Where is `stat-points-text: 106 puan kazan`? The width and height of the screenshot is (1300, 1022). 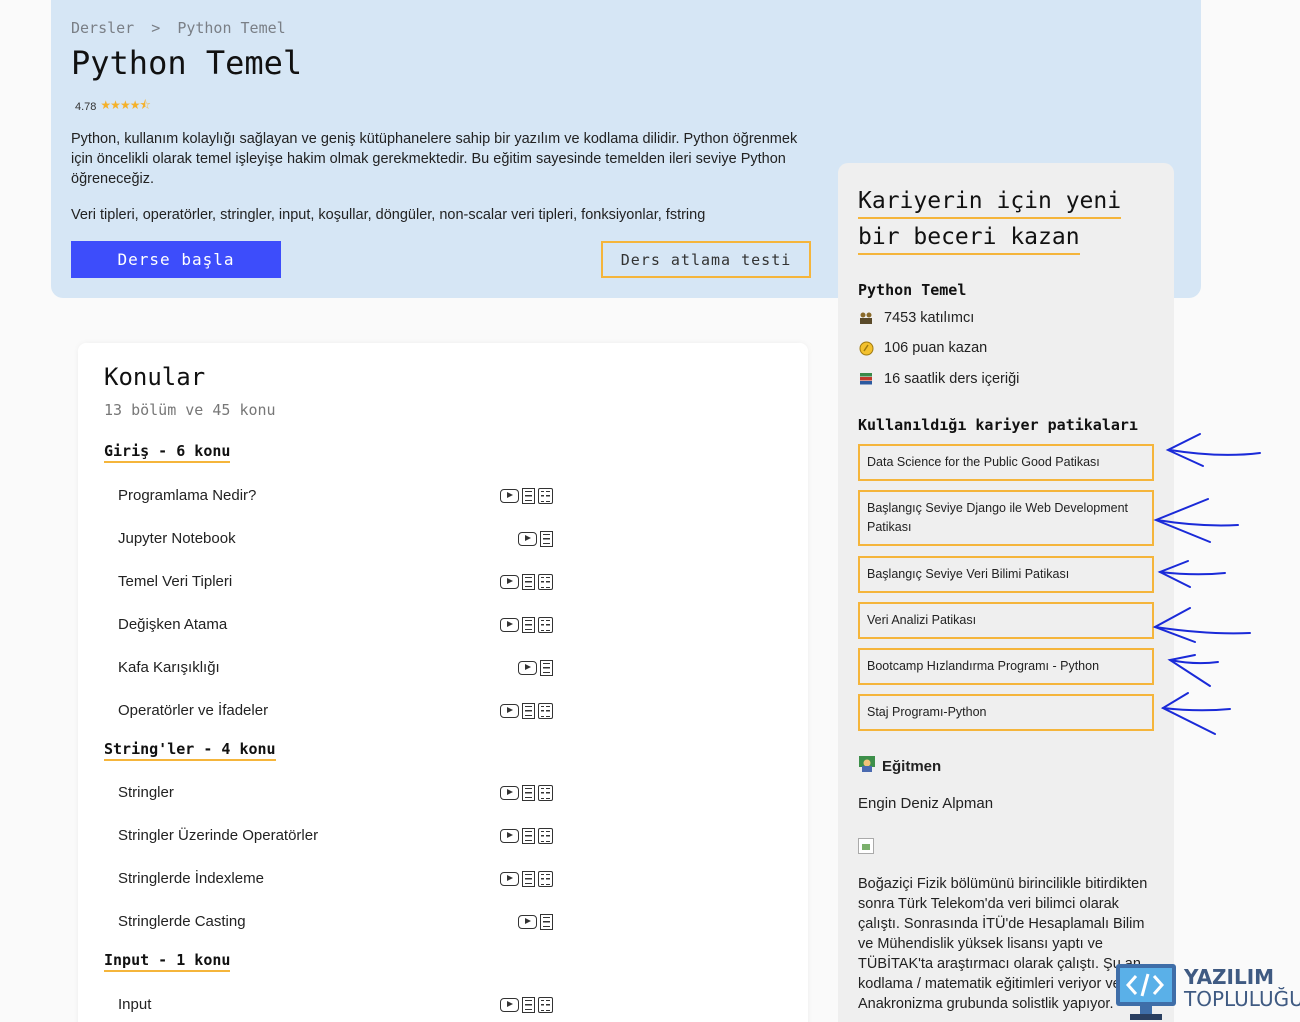 stat-points-text: 106 puan kazan is located at coordinates (936, 348).